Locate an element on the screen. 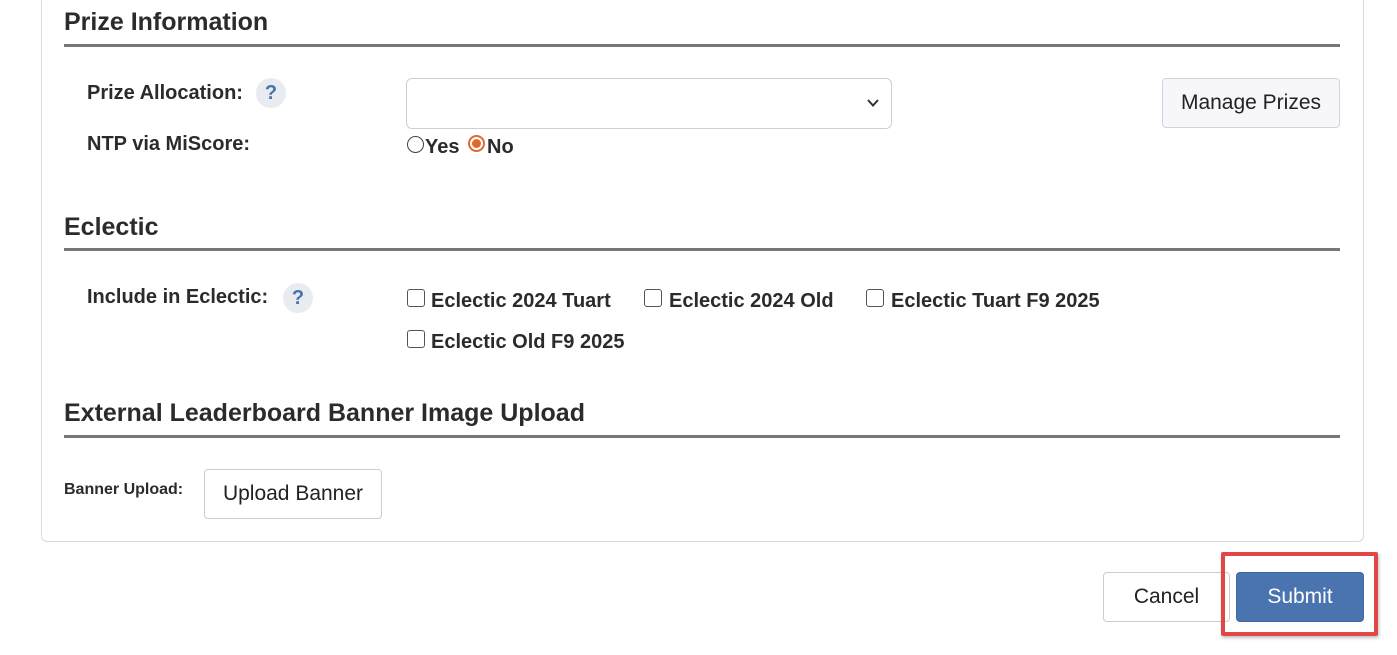 This screenshot has height=655, width=1397. cancel-button: Cancel is located at coordinates (1166, 597).